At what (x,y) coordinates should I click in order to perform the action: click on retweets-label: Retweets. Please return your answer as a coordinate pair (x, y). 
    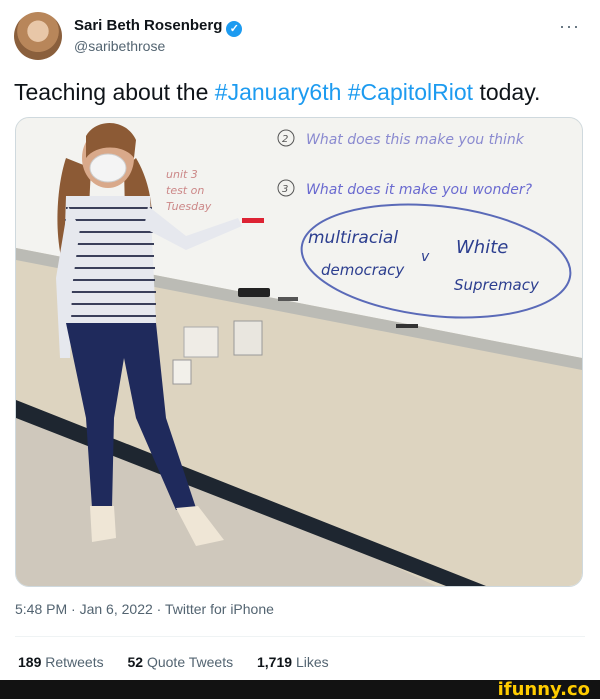
    Looking at the image, I should click on (74, 662).